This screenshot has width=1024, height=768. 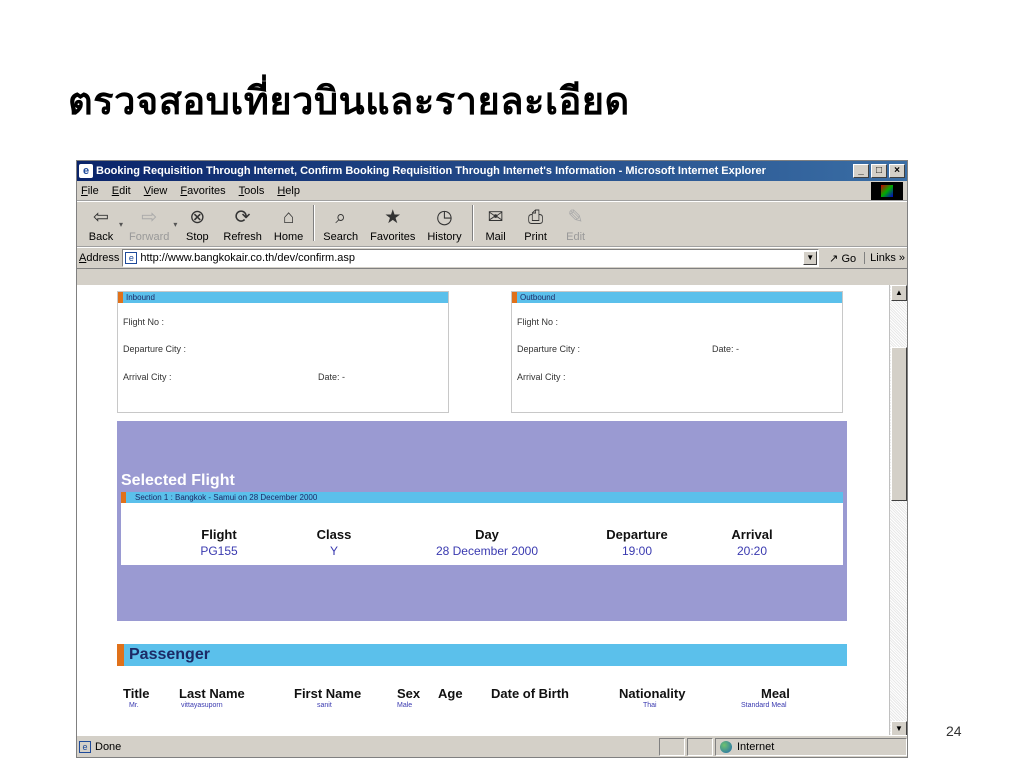 What do you see at coordinates (549, 349) in the screenshot?
I see `outbound-departure-city: Departure City :` at bounding box center [549, 349].